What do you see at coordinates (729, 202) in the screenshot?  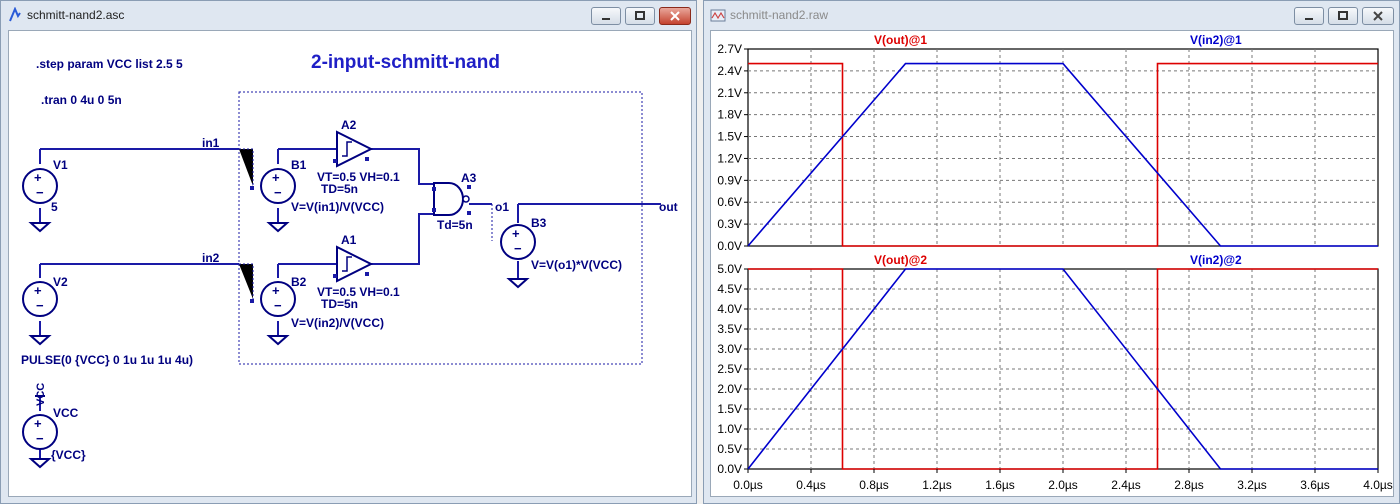 I see `y-tick-label: 0.6V` at bounding box center [729, 202].